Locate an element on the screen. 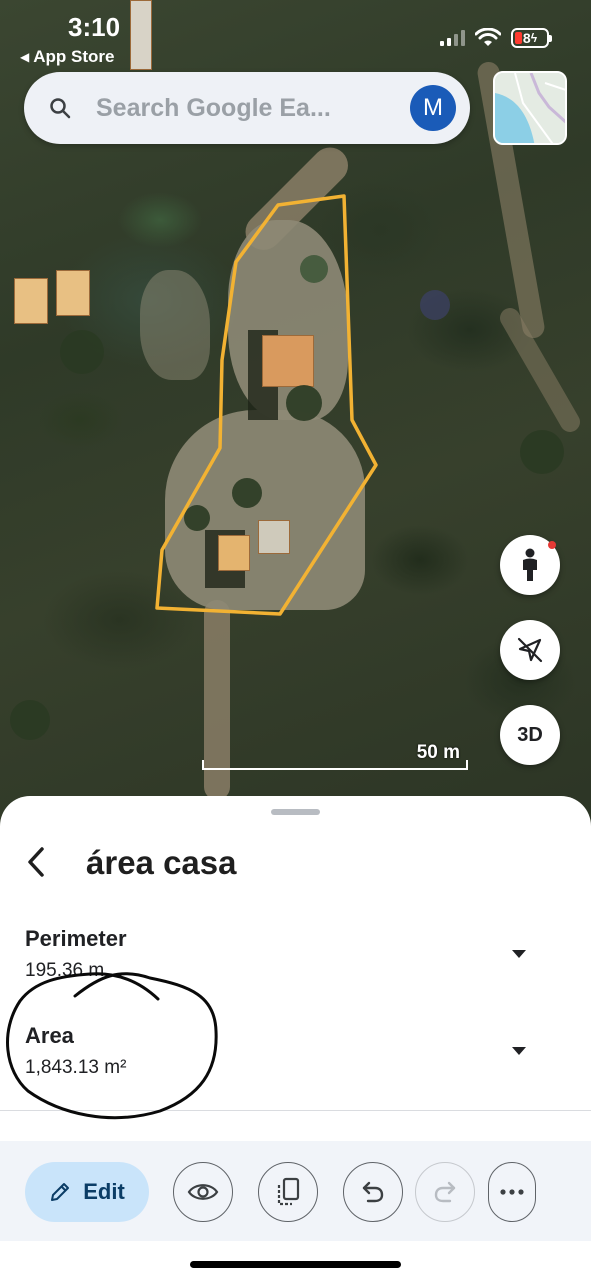  area-unit-dropdown is located at coordinates (519, 1051).